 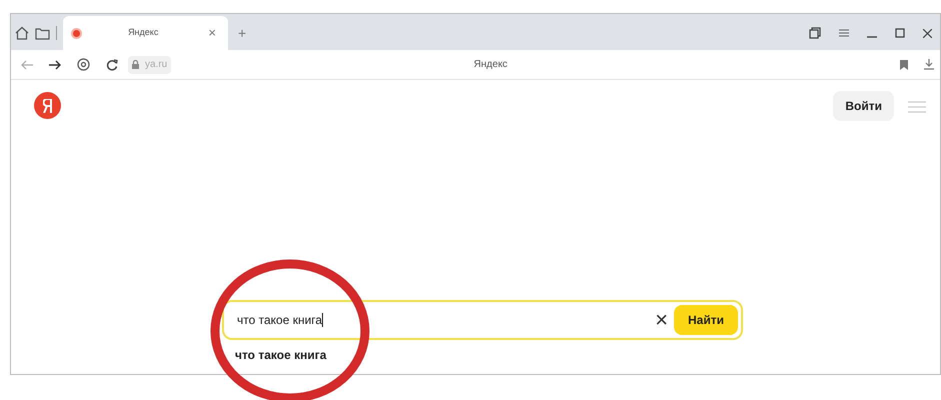 I want to click on letter-mark-icon, so click(x=47, y=105).